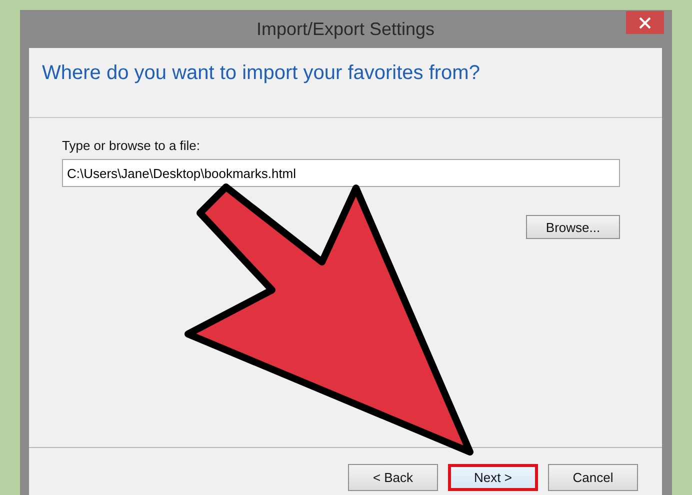 The width and height of the screenshot is (692, 495). What do you see at coordinates (341, 173) in the screenshot?
I see `file-path-field: C:\Users\Jane\Desktop\bookmarks.html` at bounding box center [341, 173].